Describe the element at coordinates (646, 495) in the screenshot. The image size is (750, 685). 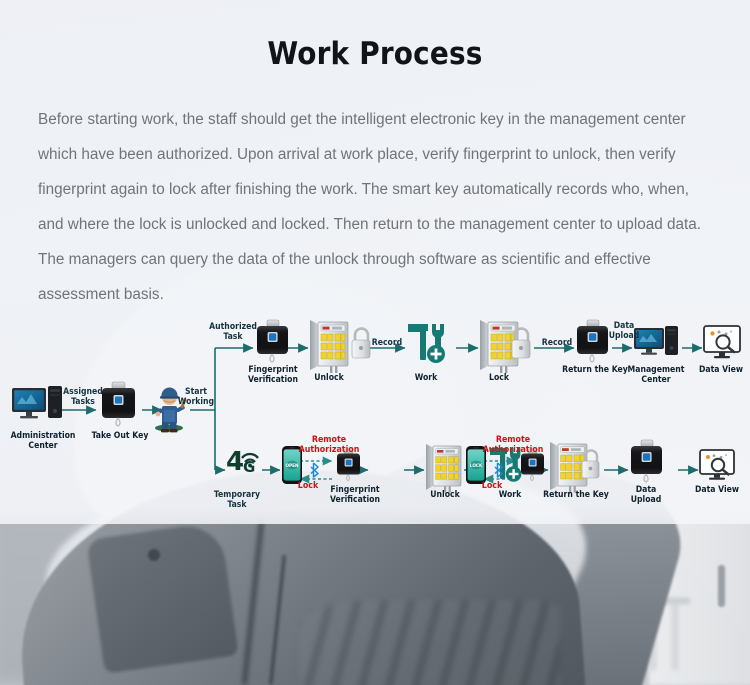
I see `label-data-upload-bottom: Data Upload` at that location.